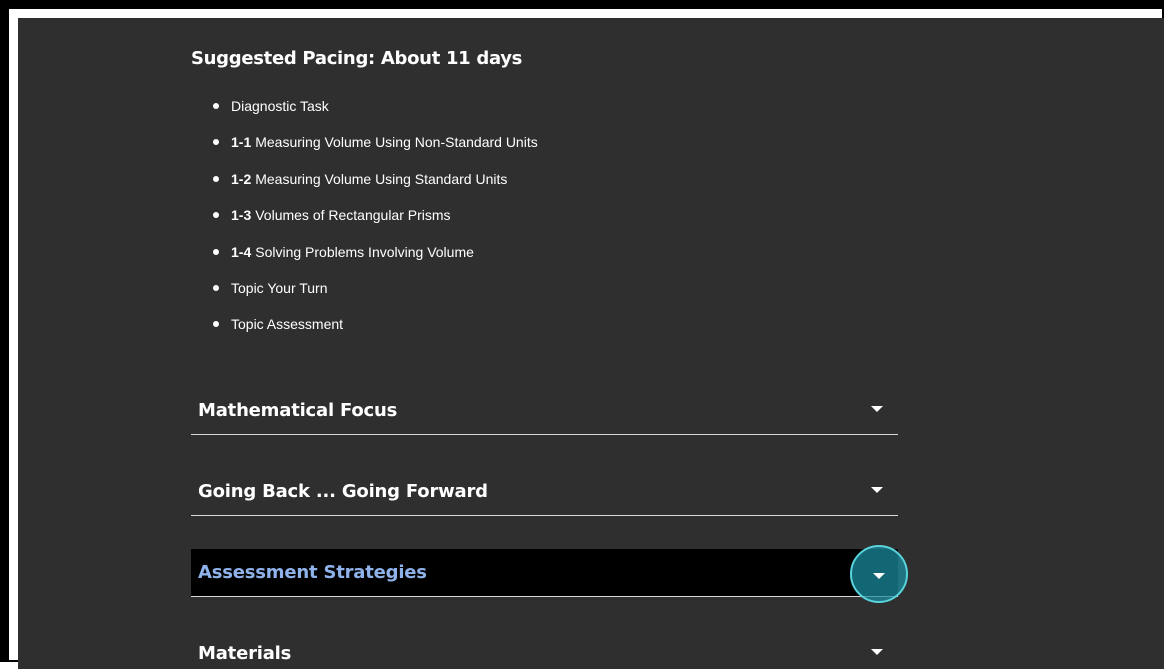 This screenshot has height=669, width=1164. I want to click on pacing-item-text: Measuring Volume Using Standard Units, so click(381, 178).